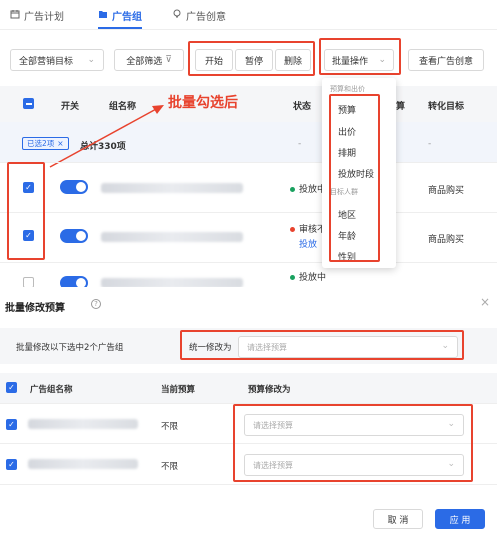  What do you see at coordinates (401, 107) in the screenshot?
I see `header-budget: 算` at bounding box center [401, 107].